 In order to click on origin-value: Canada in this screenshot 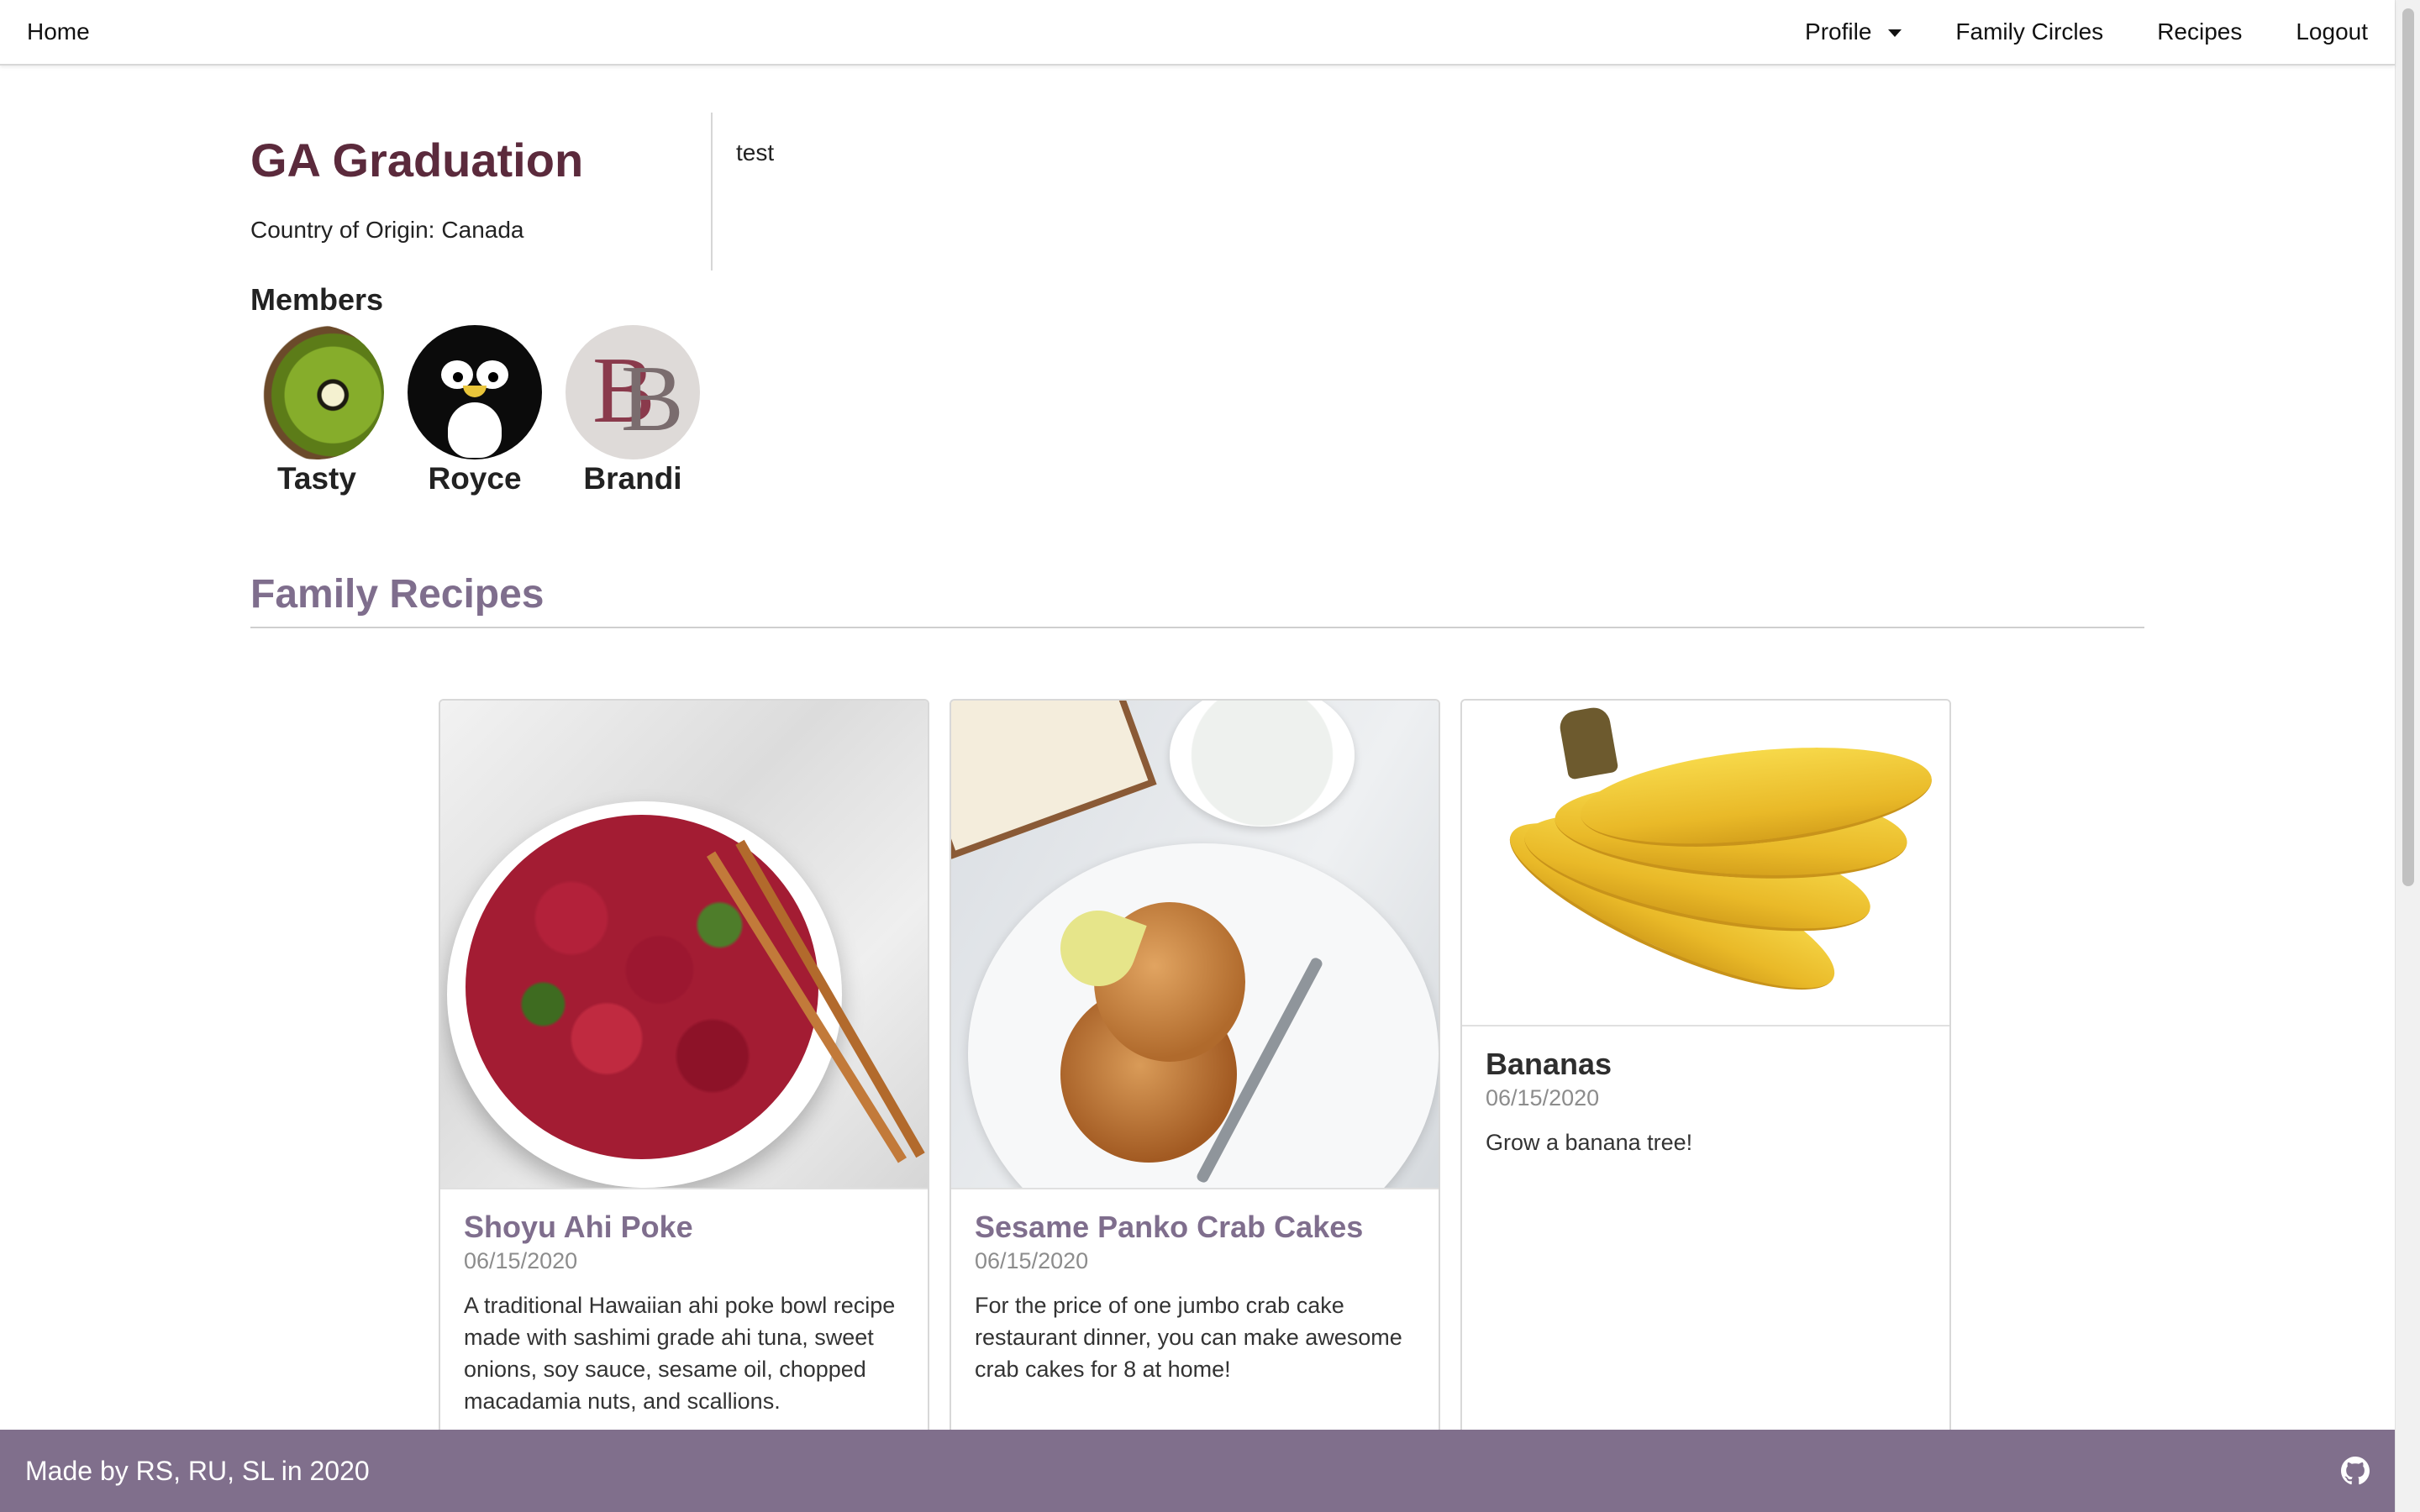, I will do `click(482, 230)`.